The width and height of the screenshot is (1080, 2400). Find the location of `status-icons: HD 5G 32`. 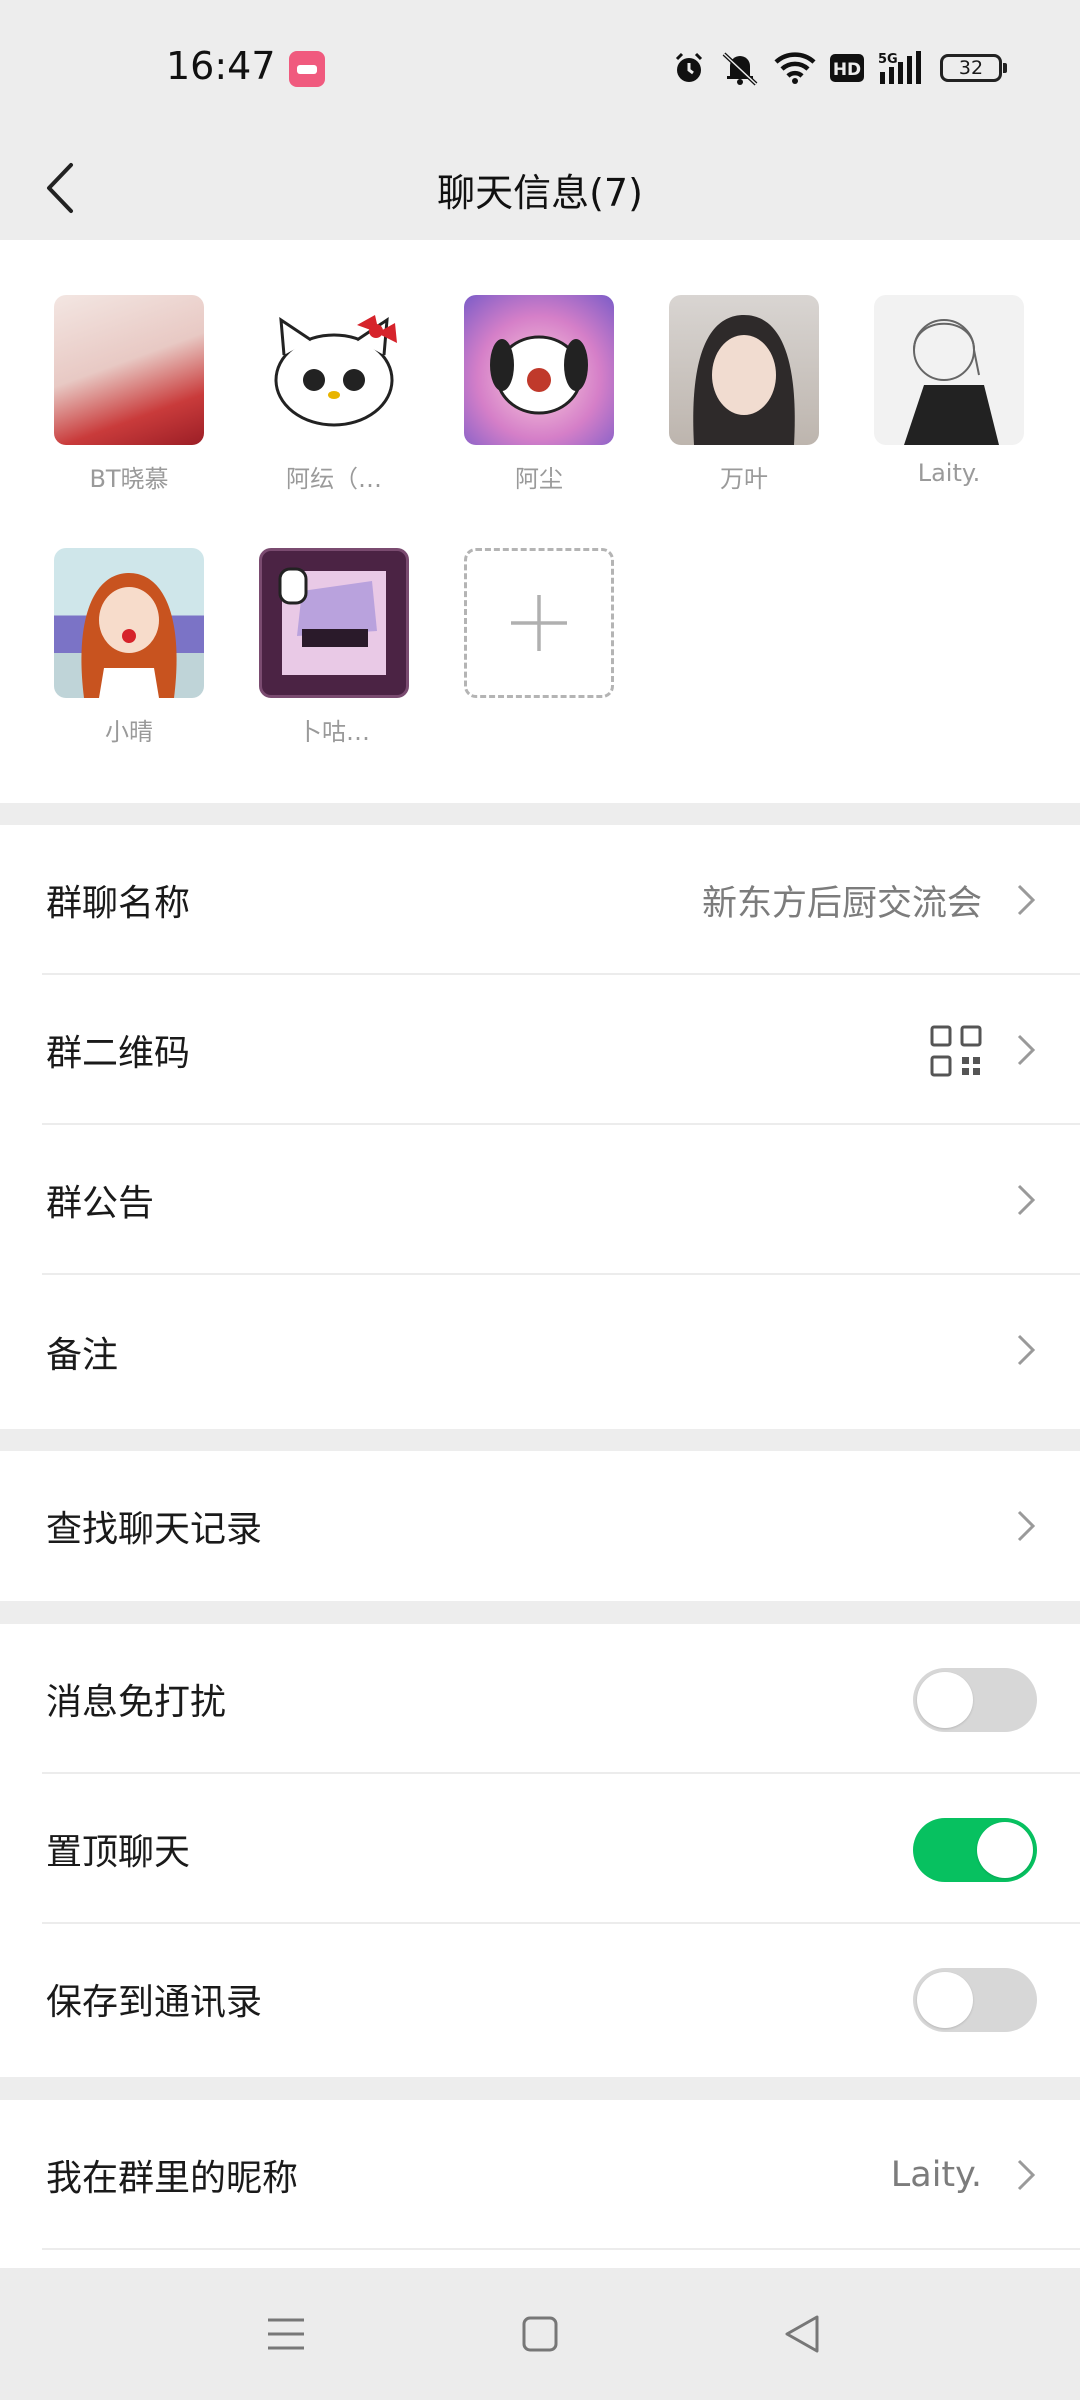

status-icons: HD 5G 32 is located at coordinates (839, 68).